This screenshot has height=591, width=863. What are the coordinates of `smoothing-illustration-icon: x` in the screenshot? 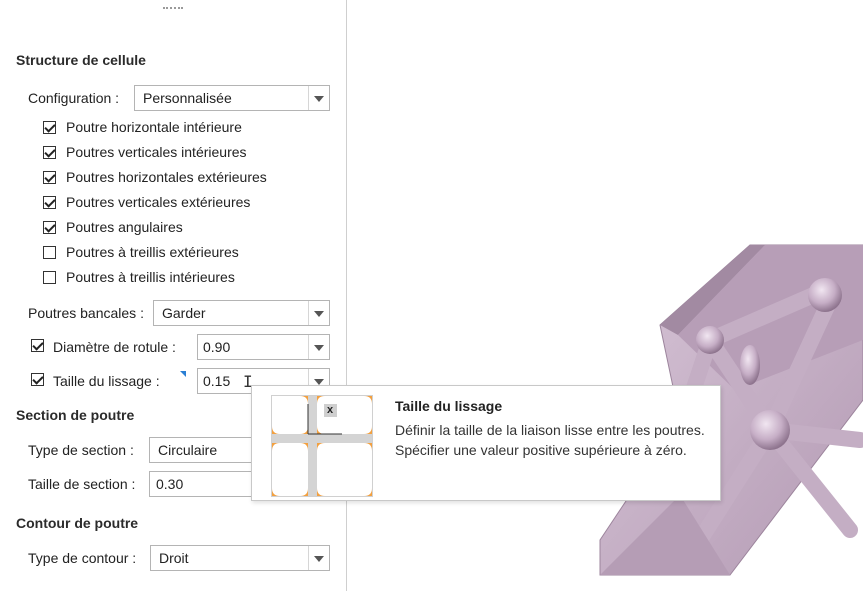 It's located at (322, 446).